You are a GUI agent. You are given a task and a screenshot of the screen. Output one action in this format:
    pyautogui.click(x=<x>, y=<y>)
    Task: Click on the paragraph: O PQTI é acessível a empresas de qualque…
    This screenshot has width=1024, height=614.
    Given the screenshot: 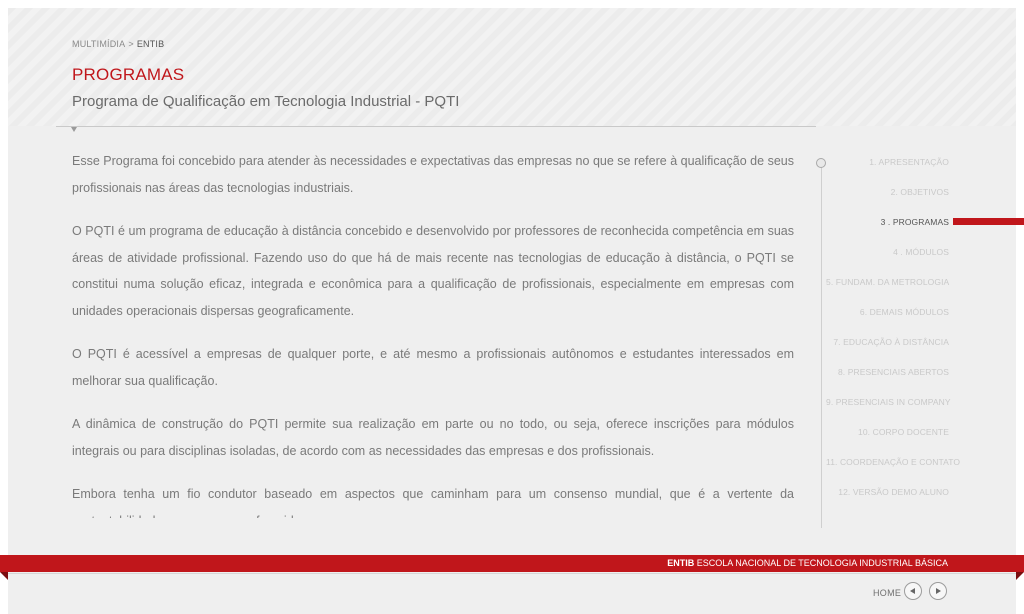 What is the action you would take?
    pyautogui.click(x=433, y=367)
    